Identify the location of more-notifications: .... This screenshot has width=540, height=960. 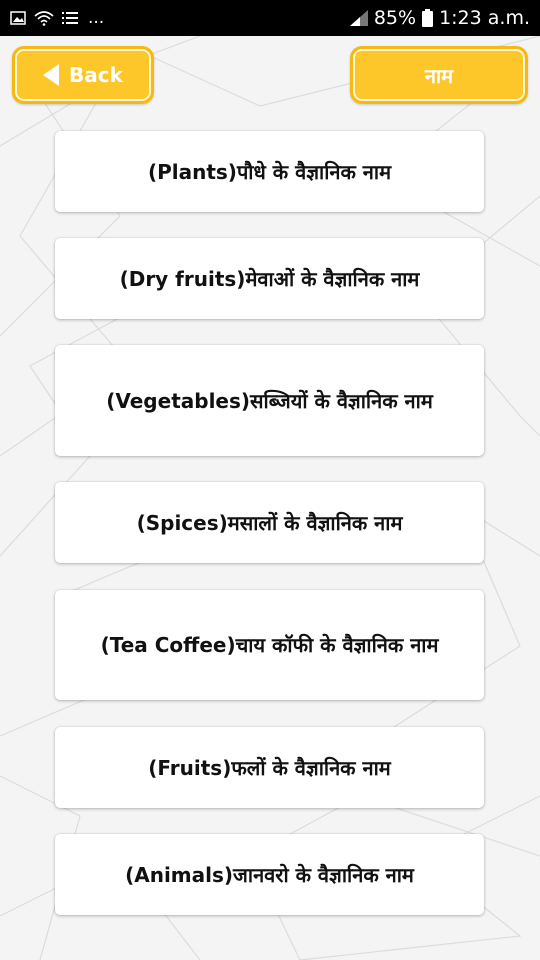
(96, 18).